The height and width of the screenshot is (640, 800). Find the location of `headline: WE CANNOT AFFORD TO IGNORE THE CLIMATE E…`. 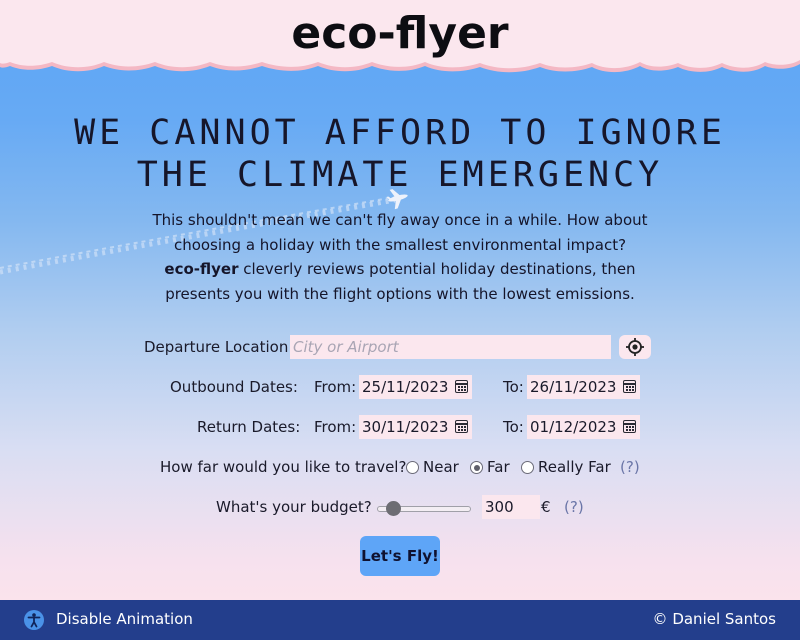

headline: WE CANNOT AFFORD TO IGNORE THE CLIMATE E… is located at coordinates (400, 154).